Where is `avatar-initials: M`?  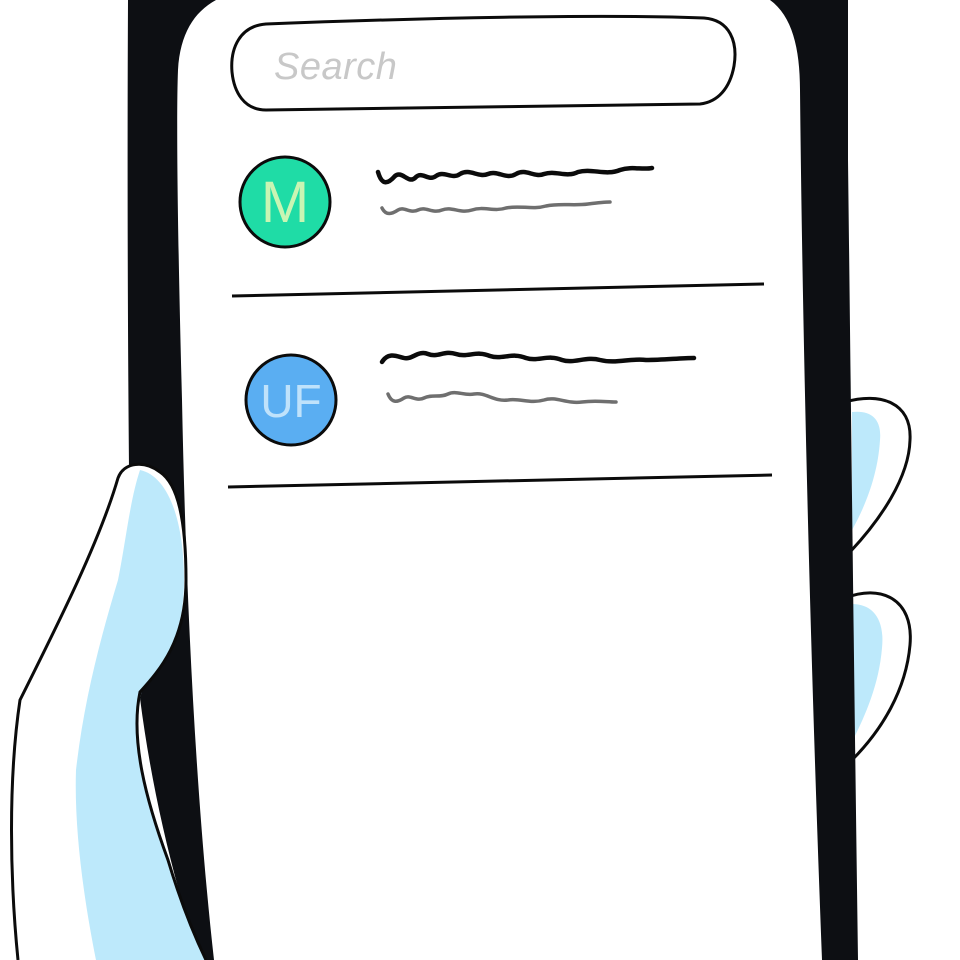 avatar-initials: M is located at coordinates (285, 202).